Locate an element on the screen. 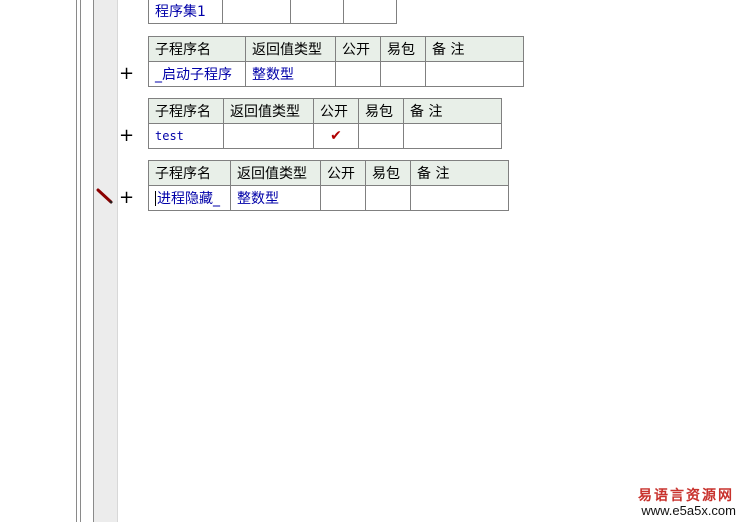 This screenshot has height=522, width=744. editor-gutter is located at coordinates (105, 261).